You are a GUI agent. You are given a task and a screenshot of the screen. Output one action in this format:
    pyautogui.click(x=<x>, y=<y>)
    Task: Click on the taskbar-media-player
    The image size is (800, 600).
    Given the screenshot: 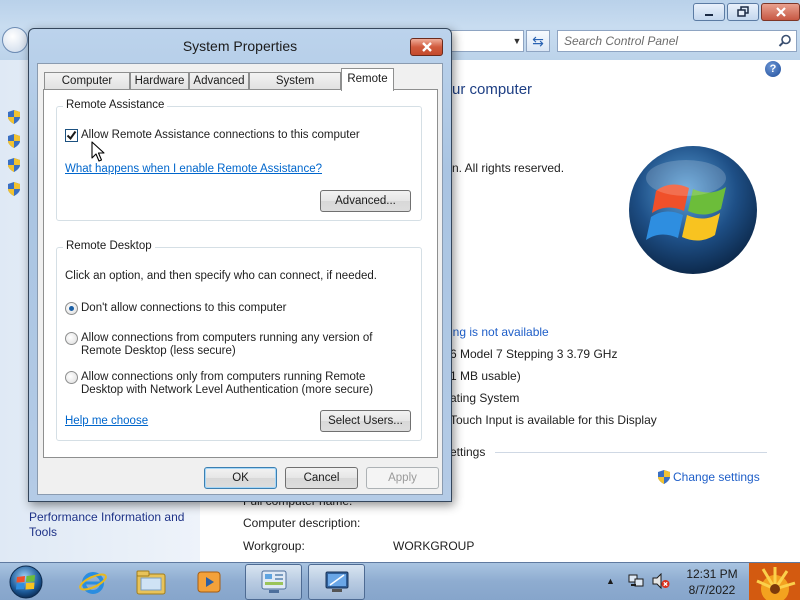 What is the action you would take?
    pyautogui.click(x=208, y=582)
    